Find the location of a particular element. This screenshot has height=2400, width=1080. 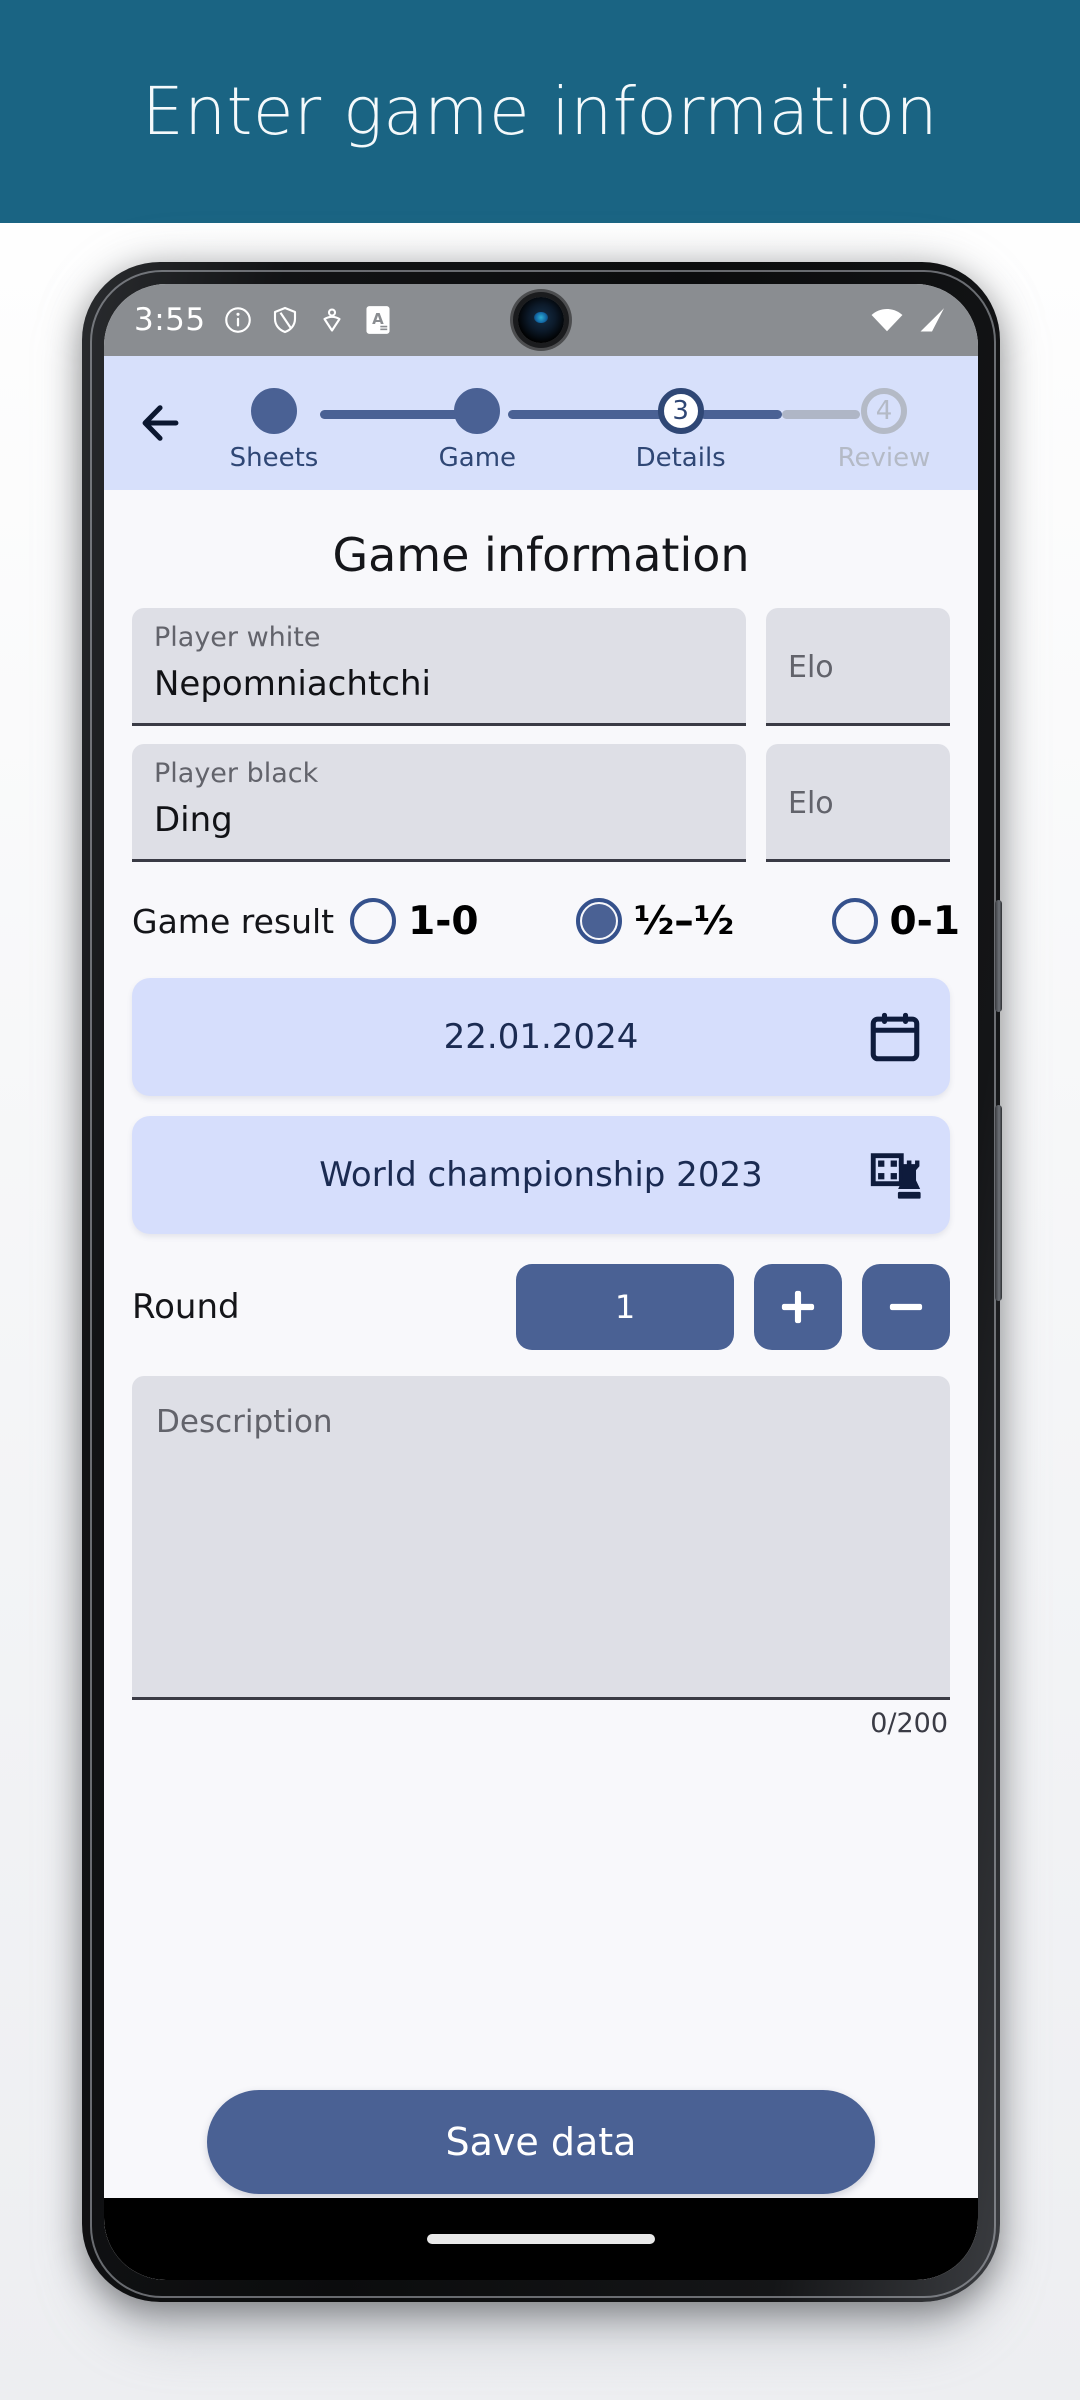

player-black-label: Player black is located at coordinates (236, 773).